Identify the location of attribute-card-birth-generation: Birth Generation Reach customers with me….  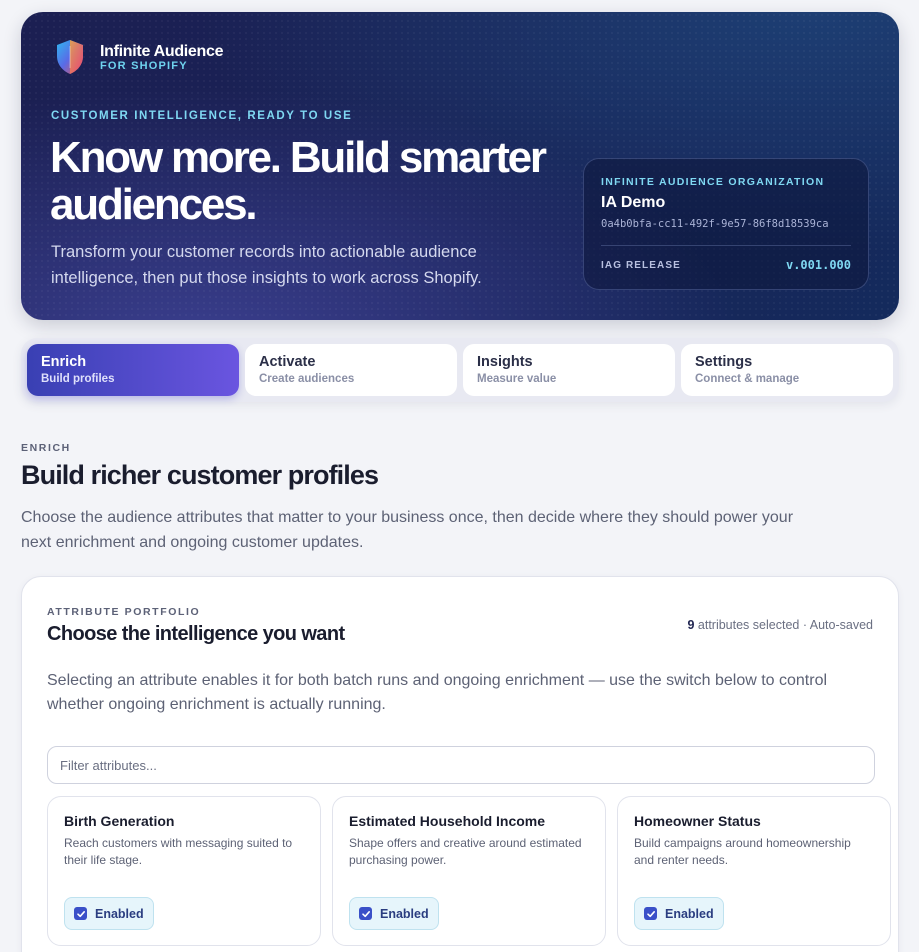
(184, 871).